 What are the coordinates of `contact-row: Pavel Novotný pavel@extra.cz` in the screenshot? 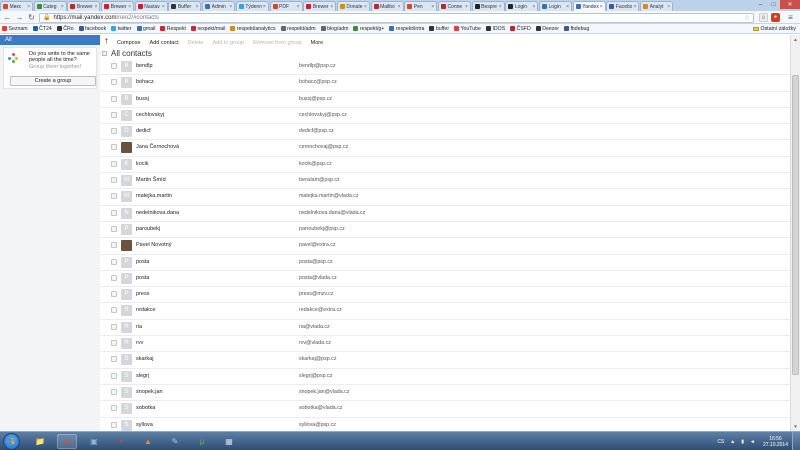 It's located at (445, 246).